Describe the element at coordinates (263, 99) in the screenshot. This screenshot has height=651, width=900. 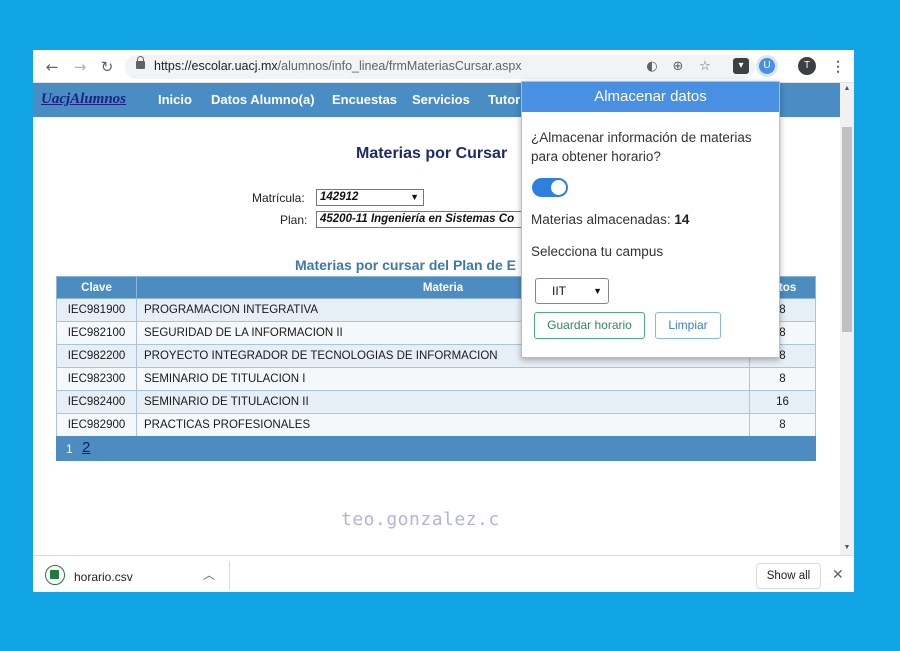
I see `nav-link-datos-alumno: Datos Alumno(a)` at that location.